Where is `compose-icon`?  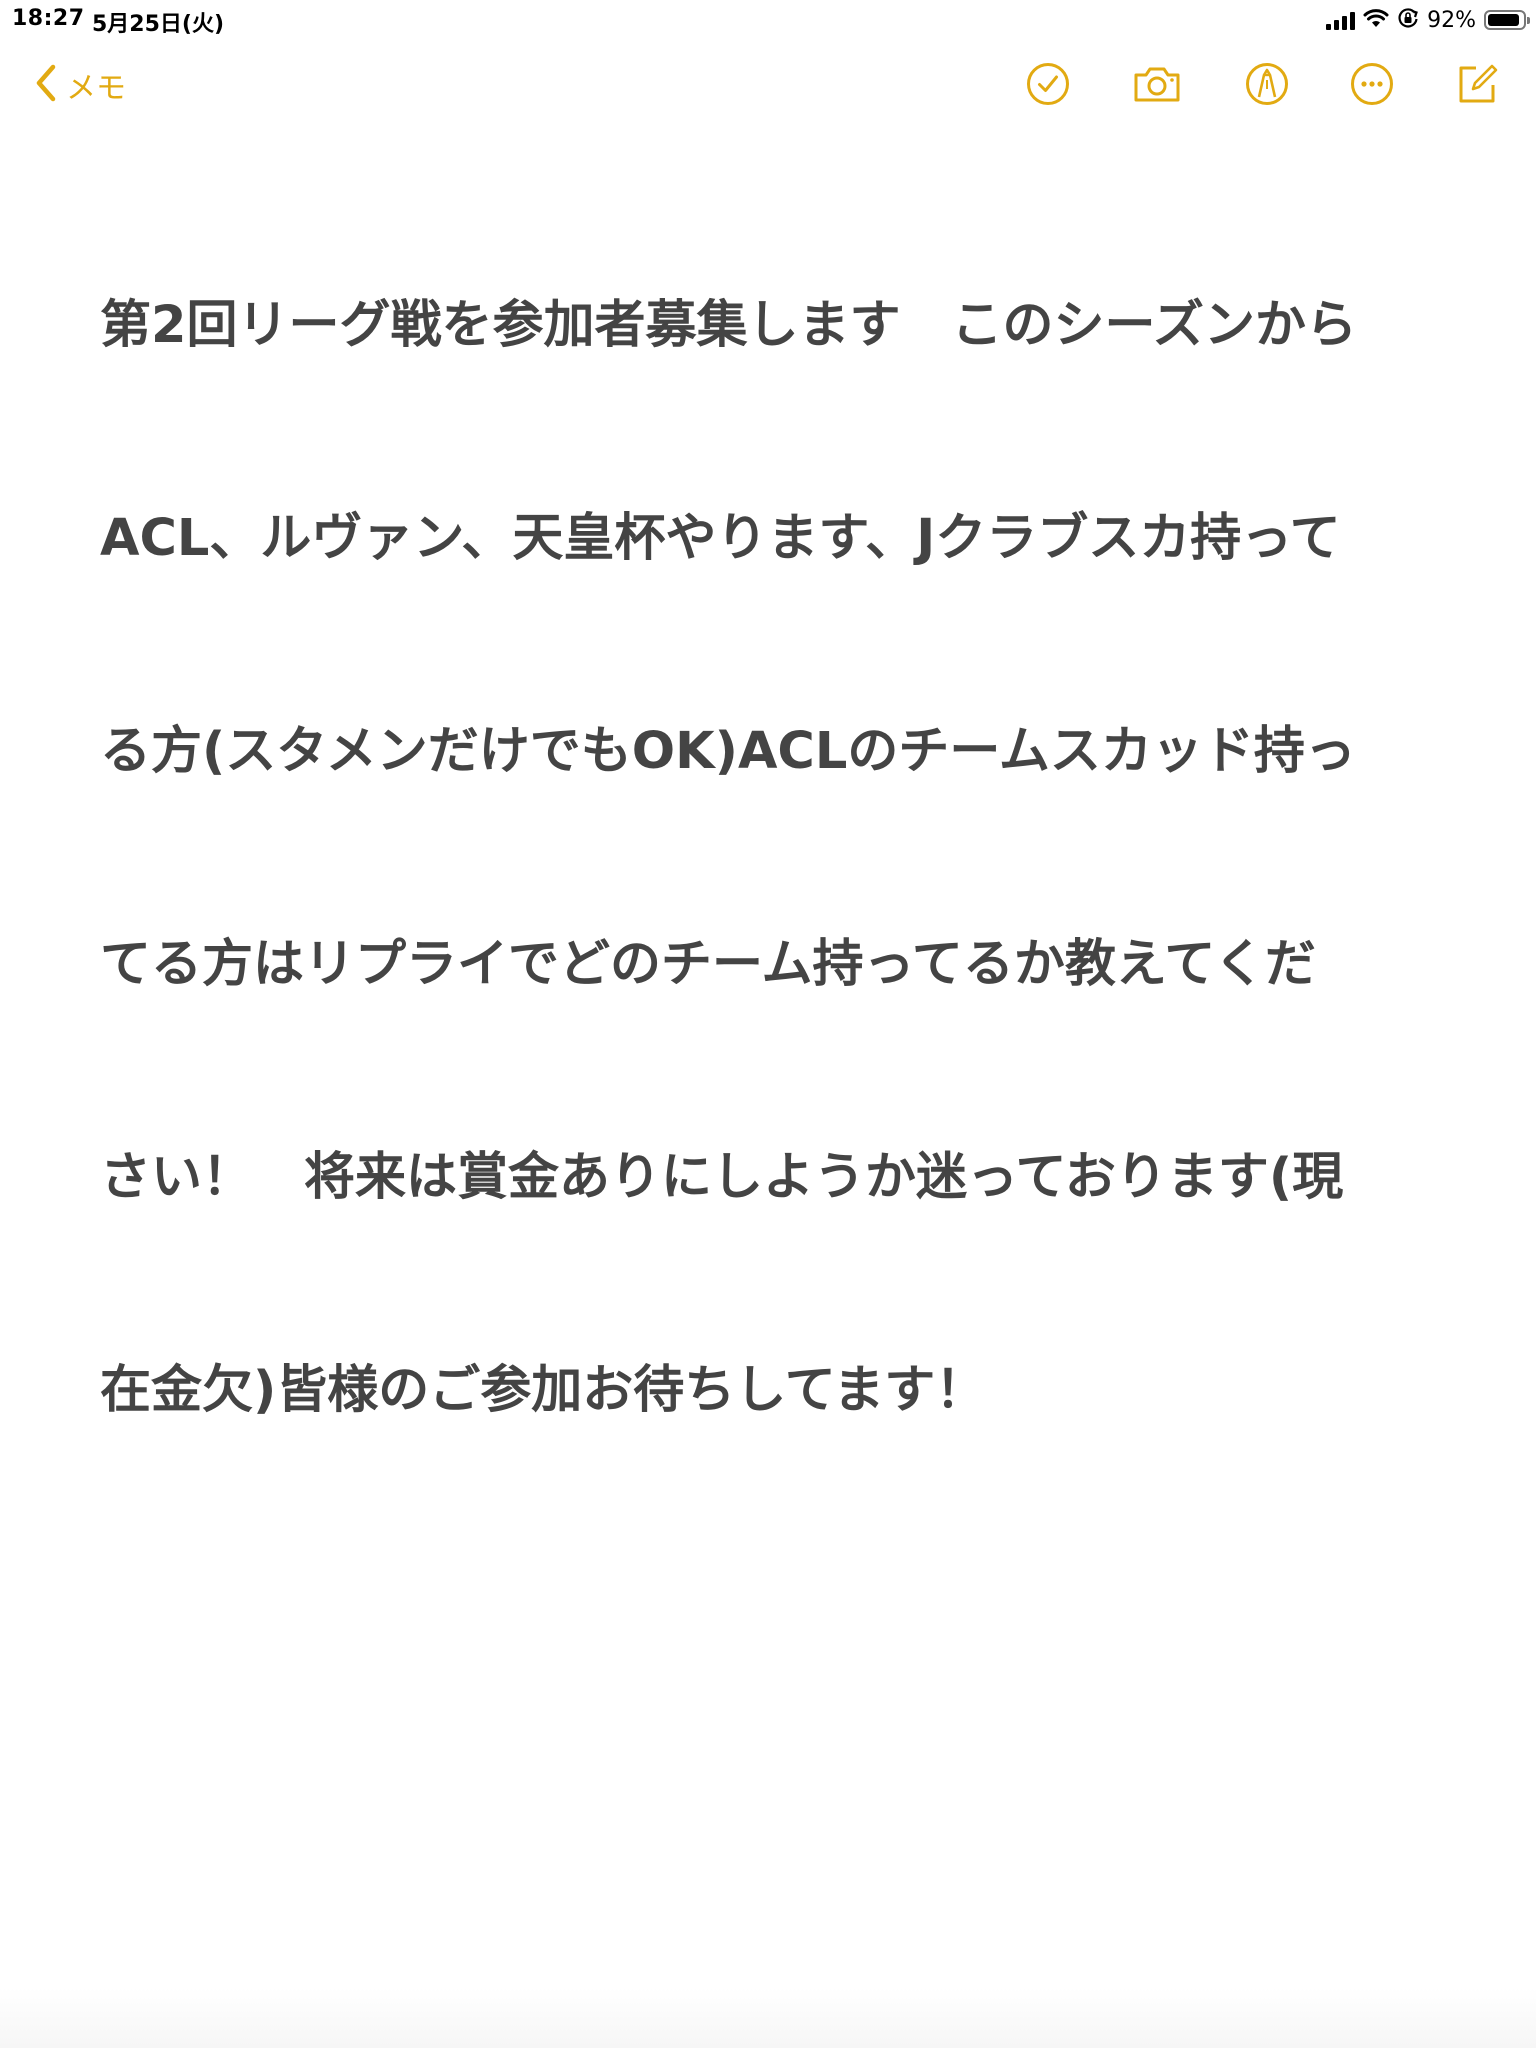 compose-icon is located at coordinates (1477, 86).